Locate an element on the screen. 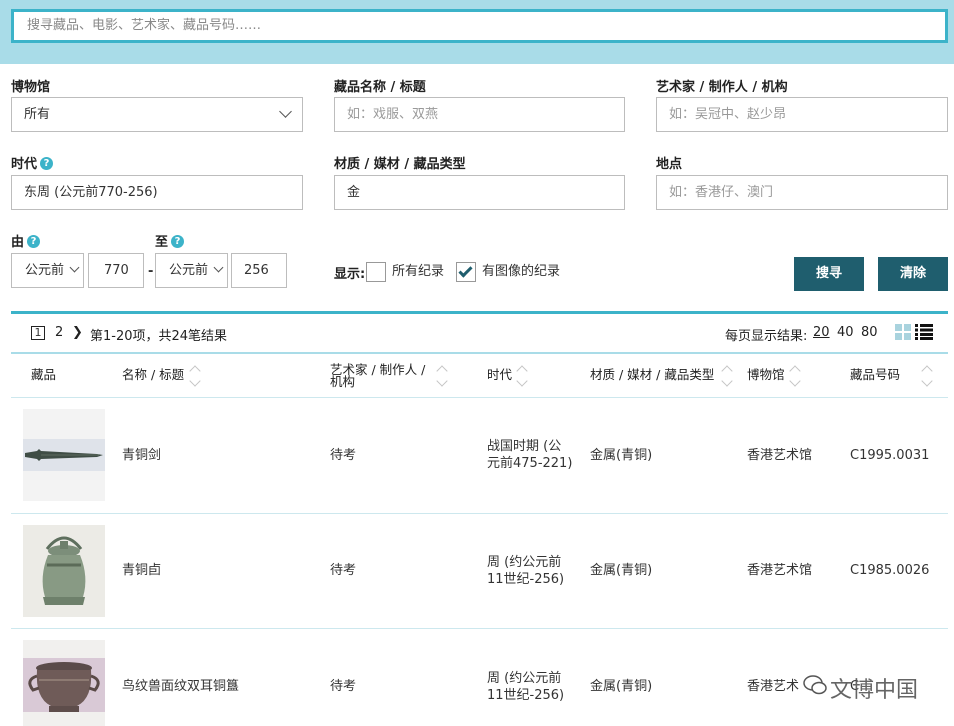 Image resolution: width=954 pixels, height=726 pixels. column-header-museum: 博物馆 is located at coordinates (766, 374).